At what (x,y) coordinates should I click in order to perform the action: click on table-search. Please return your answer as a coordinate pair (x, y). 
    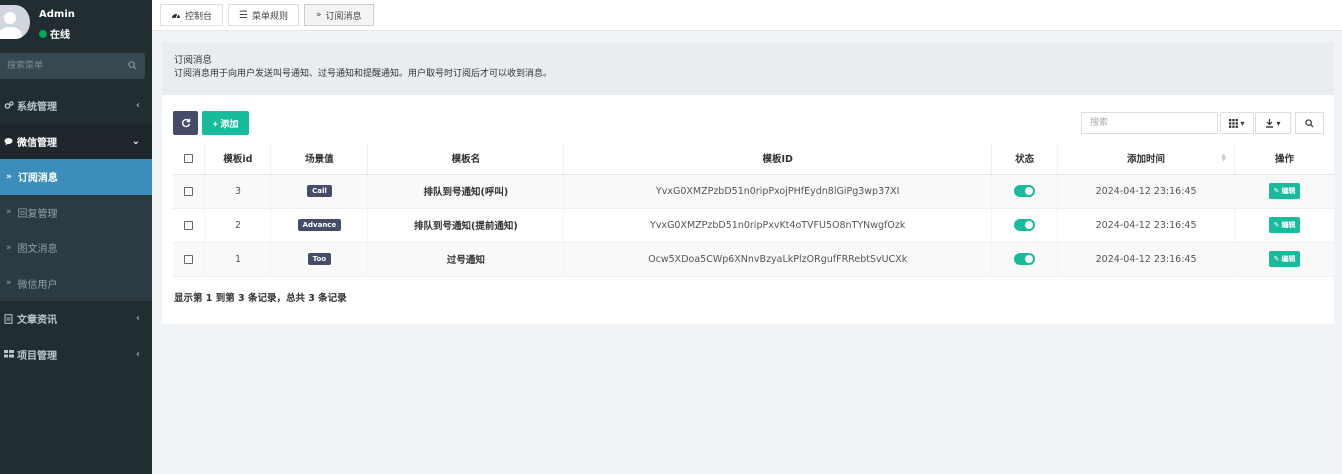
    Looking at the image, I should click on (1149, 123).